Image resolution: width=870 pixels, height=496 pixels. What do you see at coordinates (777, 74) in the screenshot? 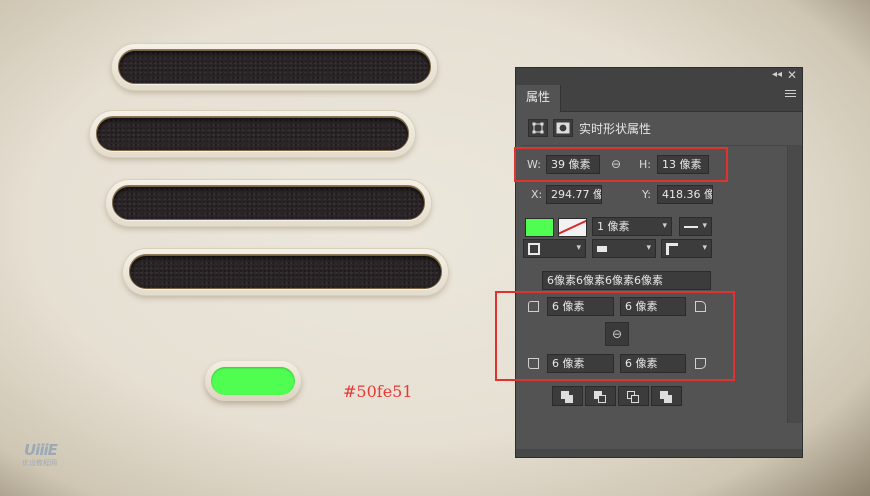
I see `collapse-panel-icon: ◂◂` at bounding box center [777, 74].